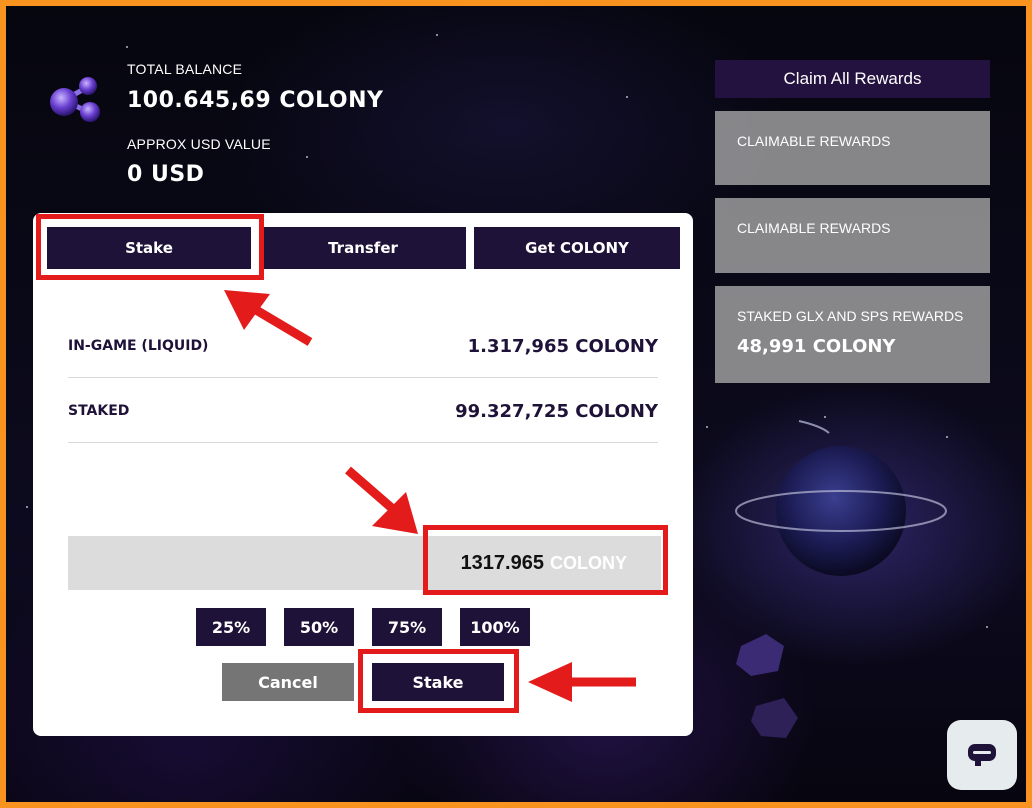  What do you see at coordinates (816, 346) in the screenshot?
I see `reward-card-value: 48,991 COLONY` at bounding box center [816, 346].